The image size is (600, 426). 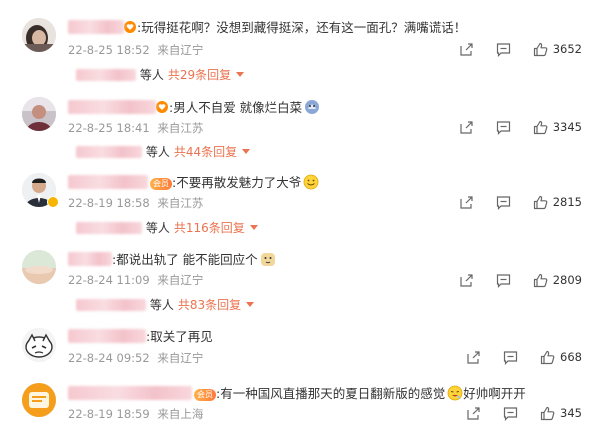 What do you see at coordinates (237, 182) in the screenshot?
I see `comment-text: :不要再散发魅力了大爷` at bounding box center [237, 182].